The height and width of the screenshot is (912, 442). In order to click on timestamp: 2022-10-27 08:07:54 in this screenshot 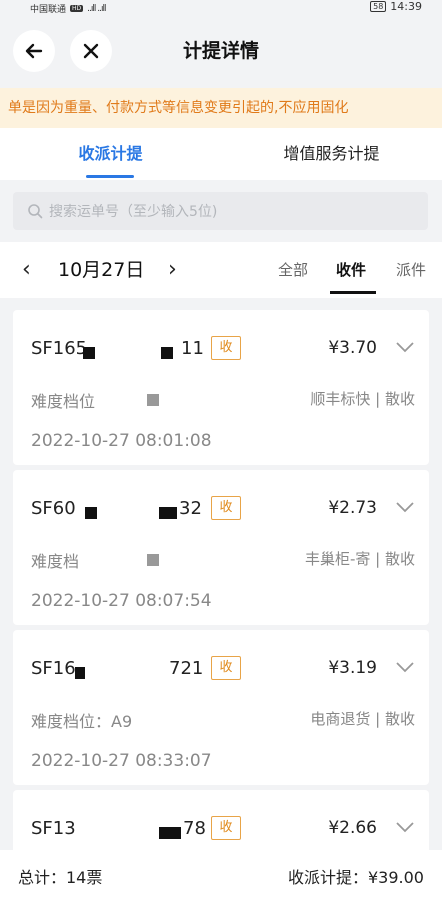, I will do `click(121, 601)`.